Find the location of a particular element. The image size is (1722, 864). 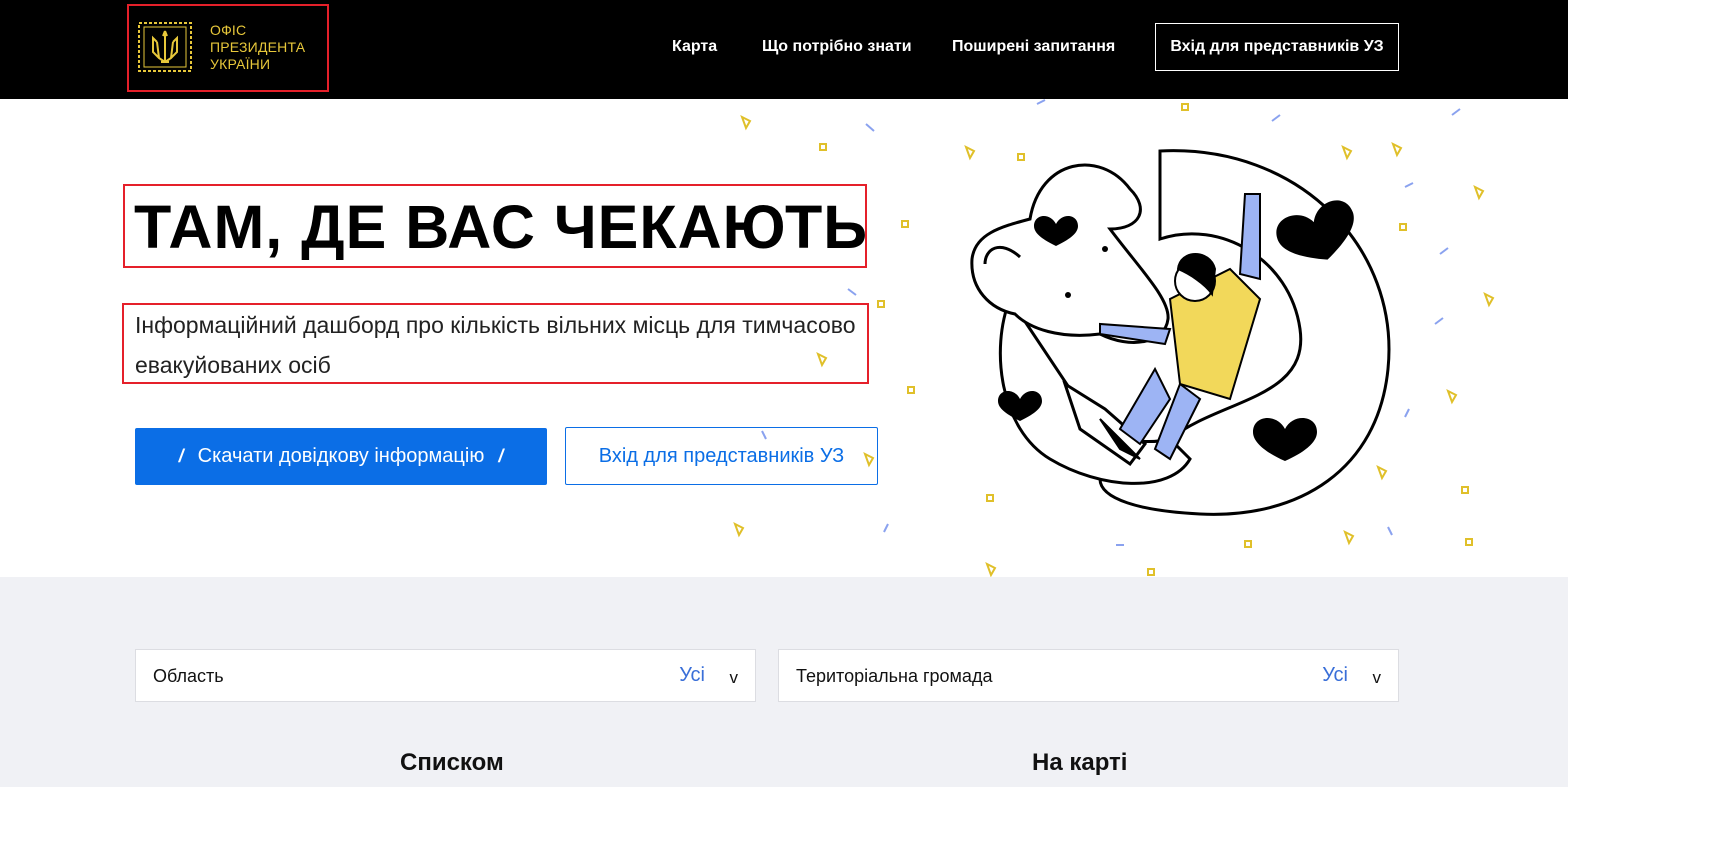

community-filter-label: Територіальна громада is located at coordinates (894, 676).